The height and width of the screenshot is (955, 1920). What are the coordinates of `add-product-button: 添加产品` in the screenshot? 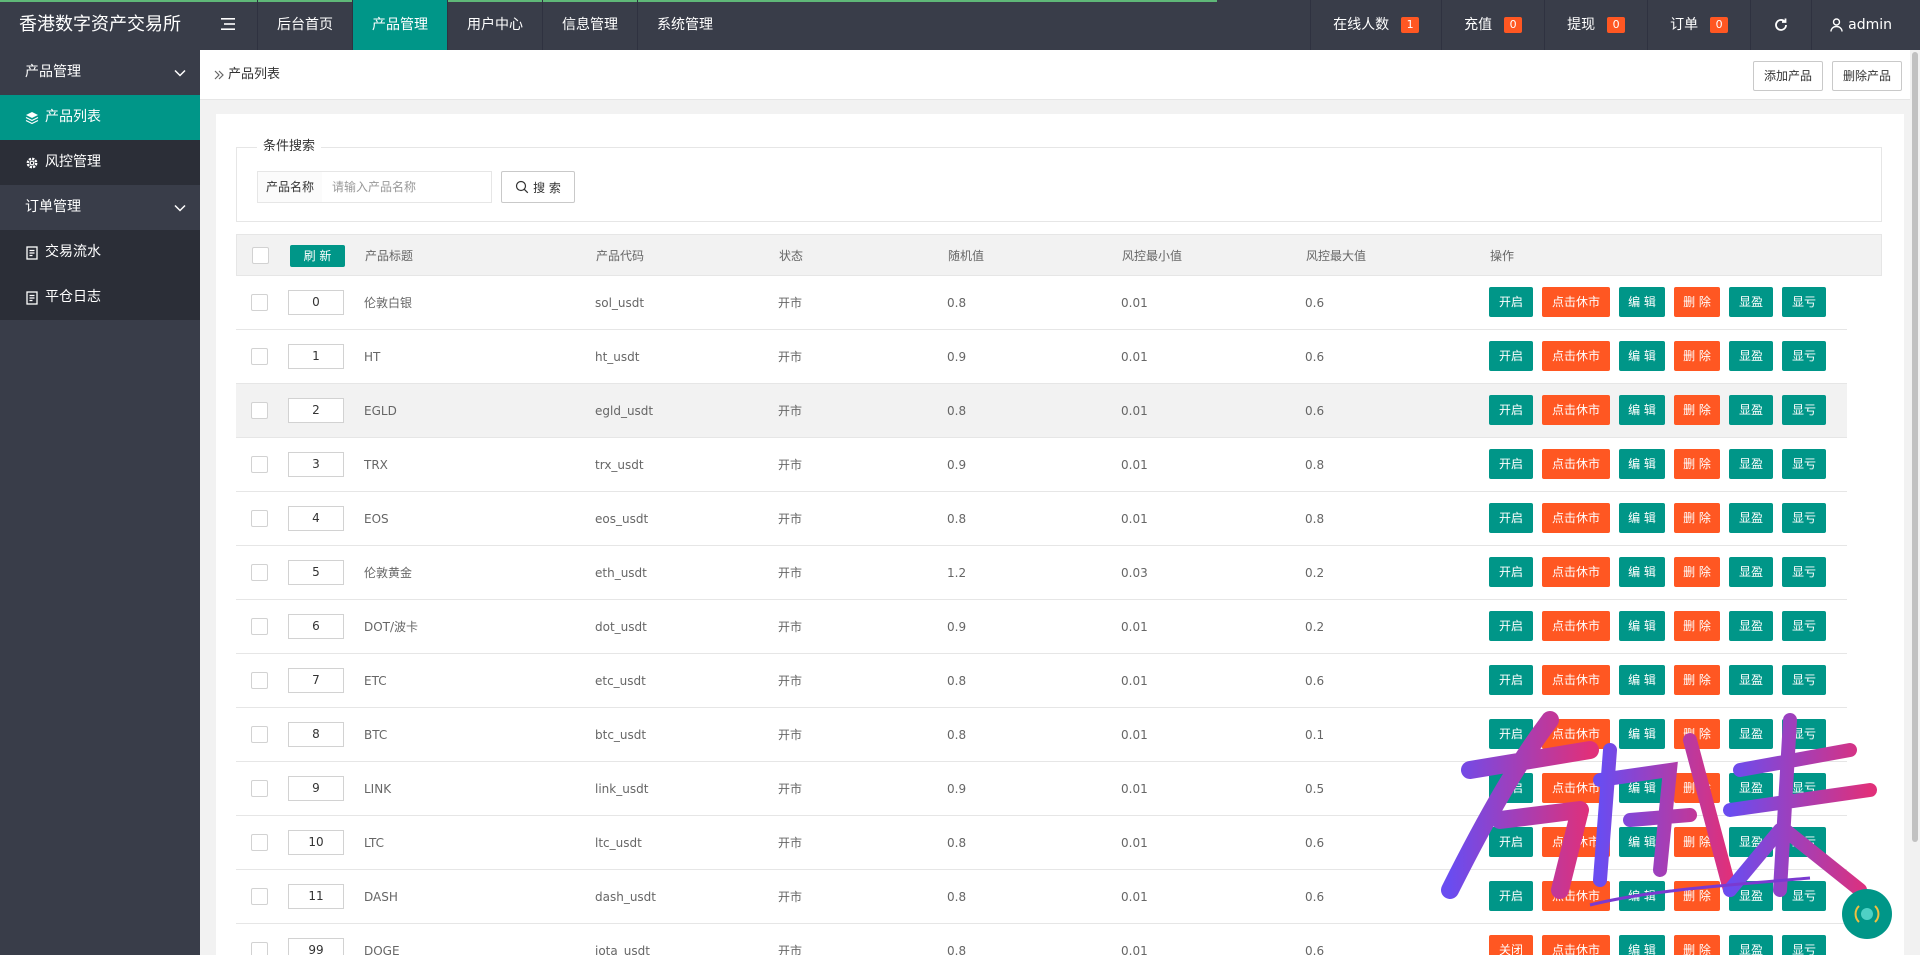 It's located at (1788, 76).